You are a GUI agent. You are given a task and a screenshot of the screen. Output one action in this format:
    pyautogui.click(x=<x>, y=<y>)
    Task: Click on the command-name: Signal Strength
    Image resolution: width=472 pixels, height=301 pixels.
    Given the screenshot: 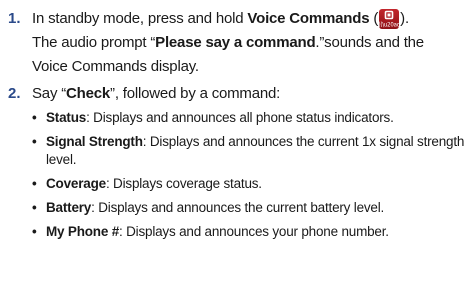 What is the action you would take?
    pyautogui.click(x=94, y=141)
    